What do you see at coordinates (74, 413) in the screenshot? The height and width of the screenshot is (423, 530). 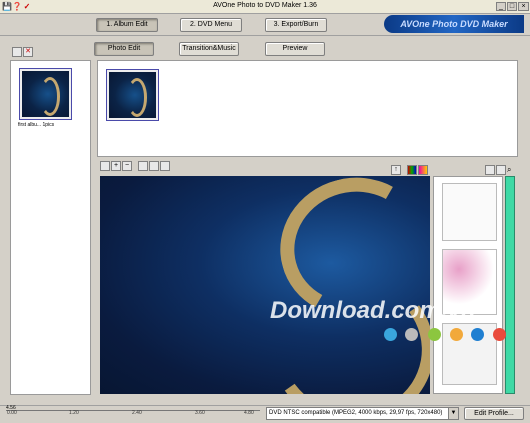 I see `ruler-label: 1.20` at bounding box center [74, 413].